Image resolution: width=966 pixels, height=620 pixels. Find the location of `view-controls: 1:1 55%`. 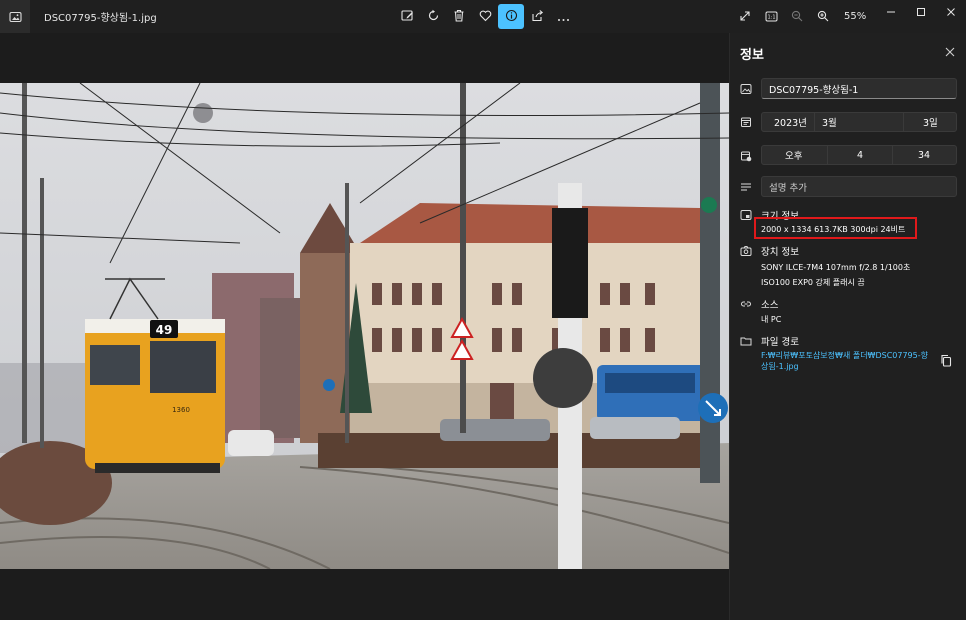

view-controls: 1:1 55% is located at coordinates (799, 16).